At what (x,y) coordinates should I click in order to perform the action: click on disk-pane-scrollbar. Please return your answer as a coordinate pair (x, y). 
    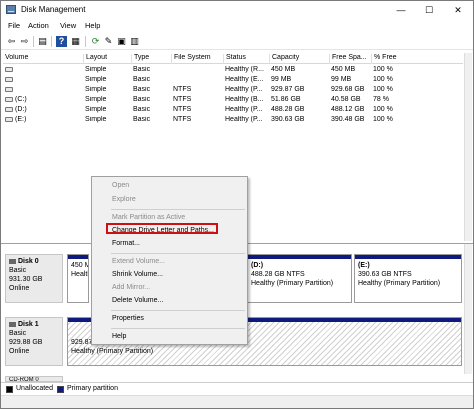
    Looking at the image, I should click on (468, 309).